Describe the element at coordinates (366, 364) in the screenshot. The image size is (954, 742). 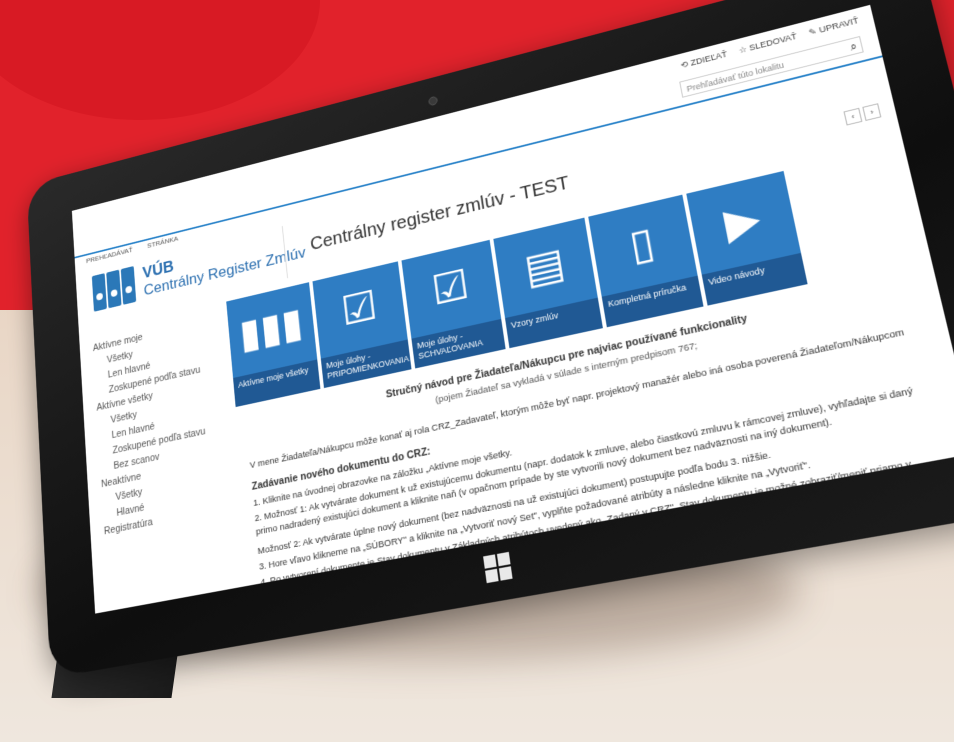
I see `tile-label: Moje úlohy - PRIPOMIENKOVANIA` at that location.